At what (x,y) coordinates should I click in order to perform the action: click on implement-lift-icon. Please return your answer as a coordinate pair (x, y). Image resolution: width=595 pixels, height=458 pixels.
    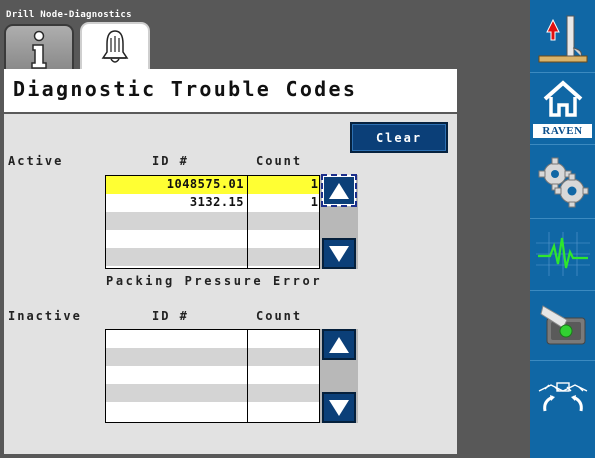
    Looking at the image, I should click on (562, 39).